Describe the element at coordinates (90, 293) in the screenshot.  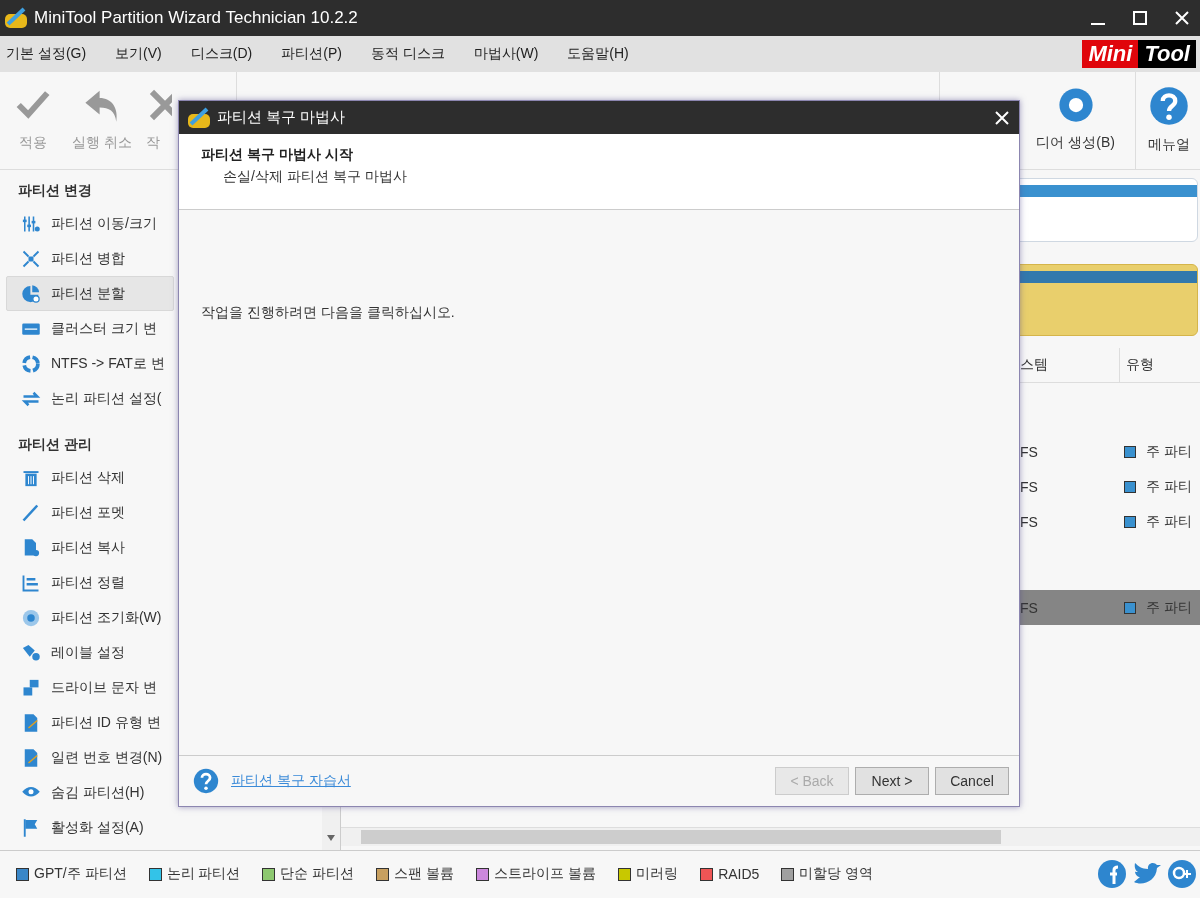
I see `sidebar-item: 파티션 분할` at that location.